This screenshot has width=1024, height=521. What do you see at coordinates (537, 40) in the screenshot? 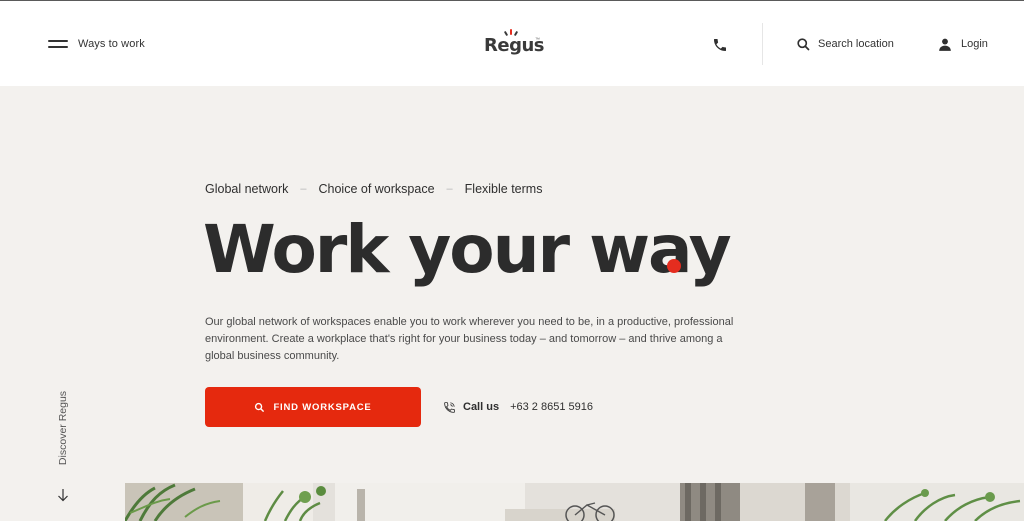
I see `logo-trademark: ™` at bounding box center [537, 40].